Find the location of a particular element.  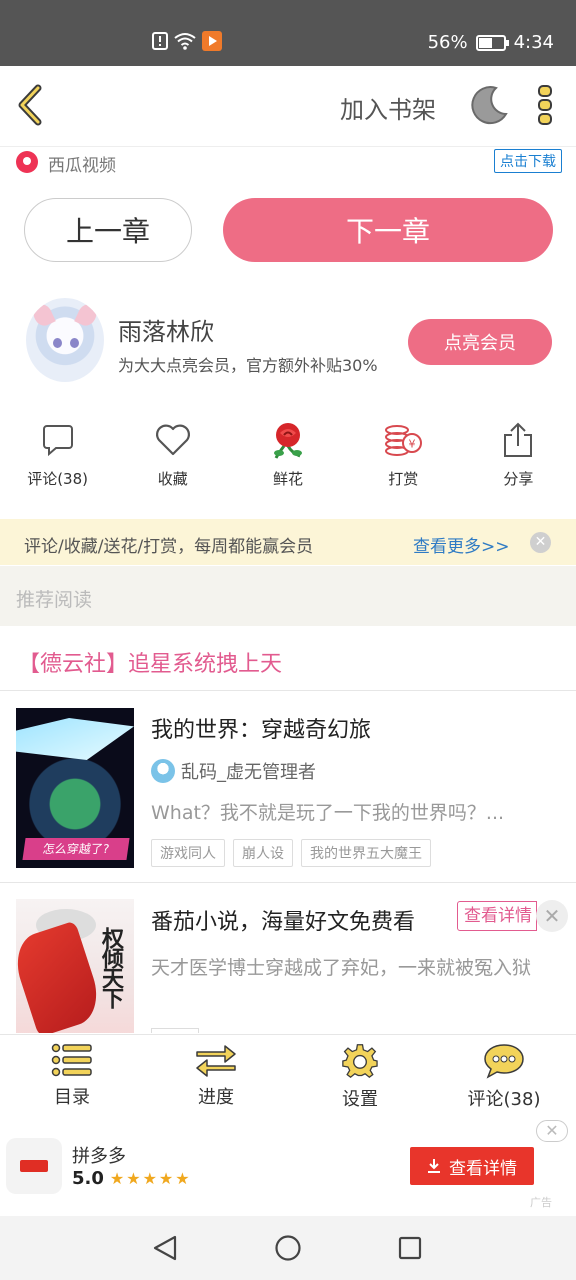

toolbar-settings: 设置 is located at coordinates (360, 1077).